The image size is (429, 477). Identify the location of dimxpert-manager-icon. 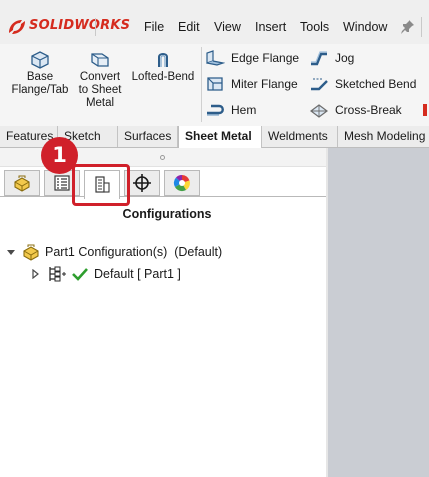
(142, 183).